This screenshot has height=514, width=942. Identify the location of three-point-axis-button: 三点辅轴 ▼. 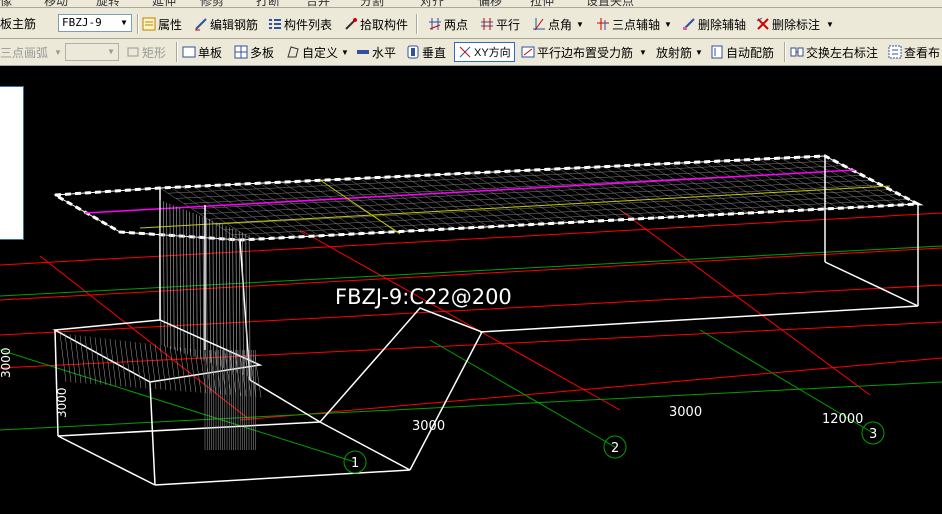
(634, 24).